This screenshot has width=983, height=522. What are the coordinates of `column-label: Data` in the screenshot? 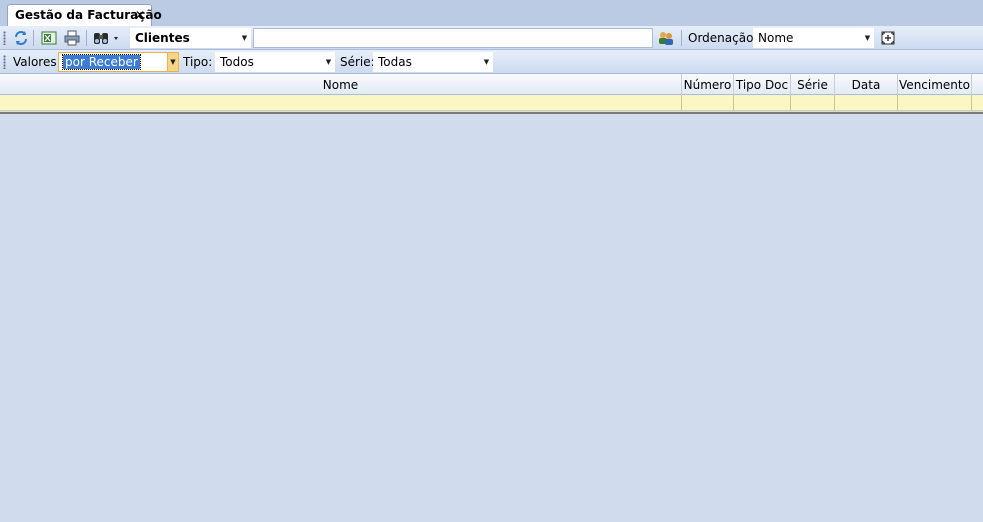 It's located at (866, 85).